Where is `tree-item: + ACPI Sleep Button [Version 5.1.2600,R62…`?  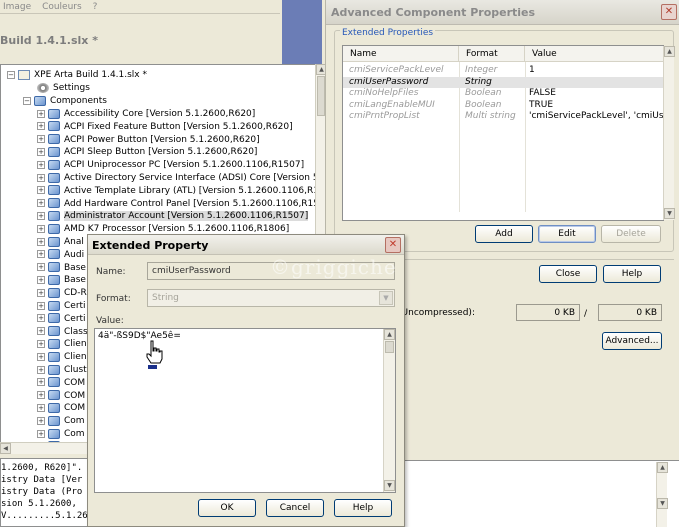
tree-item: + ACPI Sleep Button [Version 5.1.2600,R62… is located at coordinates (147, 152).